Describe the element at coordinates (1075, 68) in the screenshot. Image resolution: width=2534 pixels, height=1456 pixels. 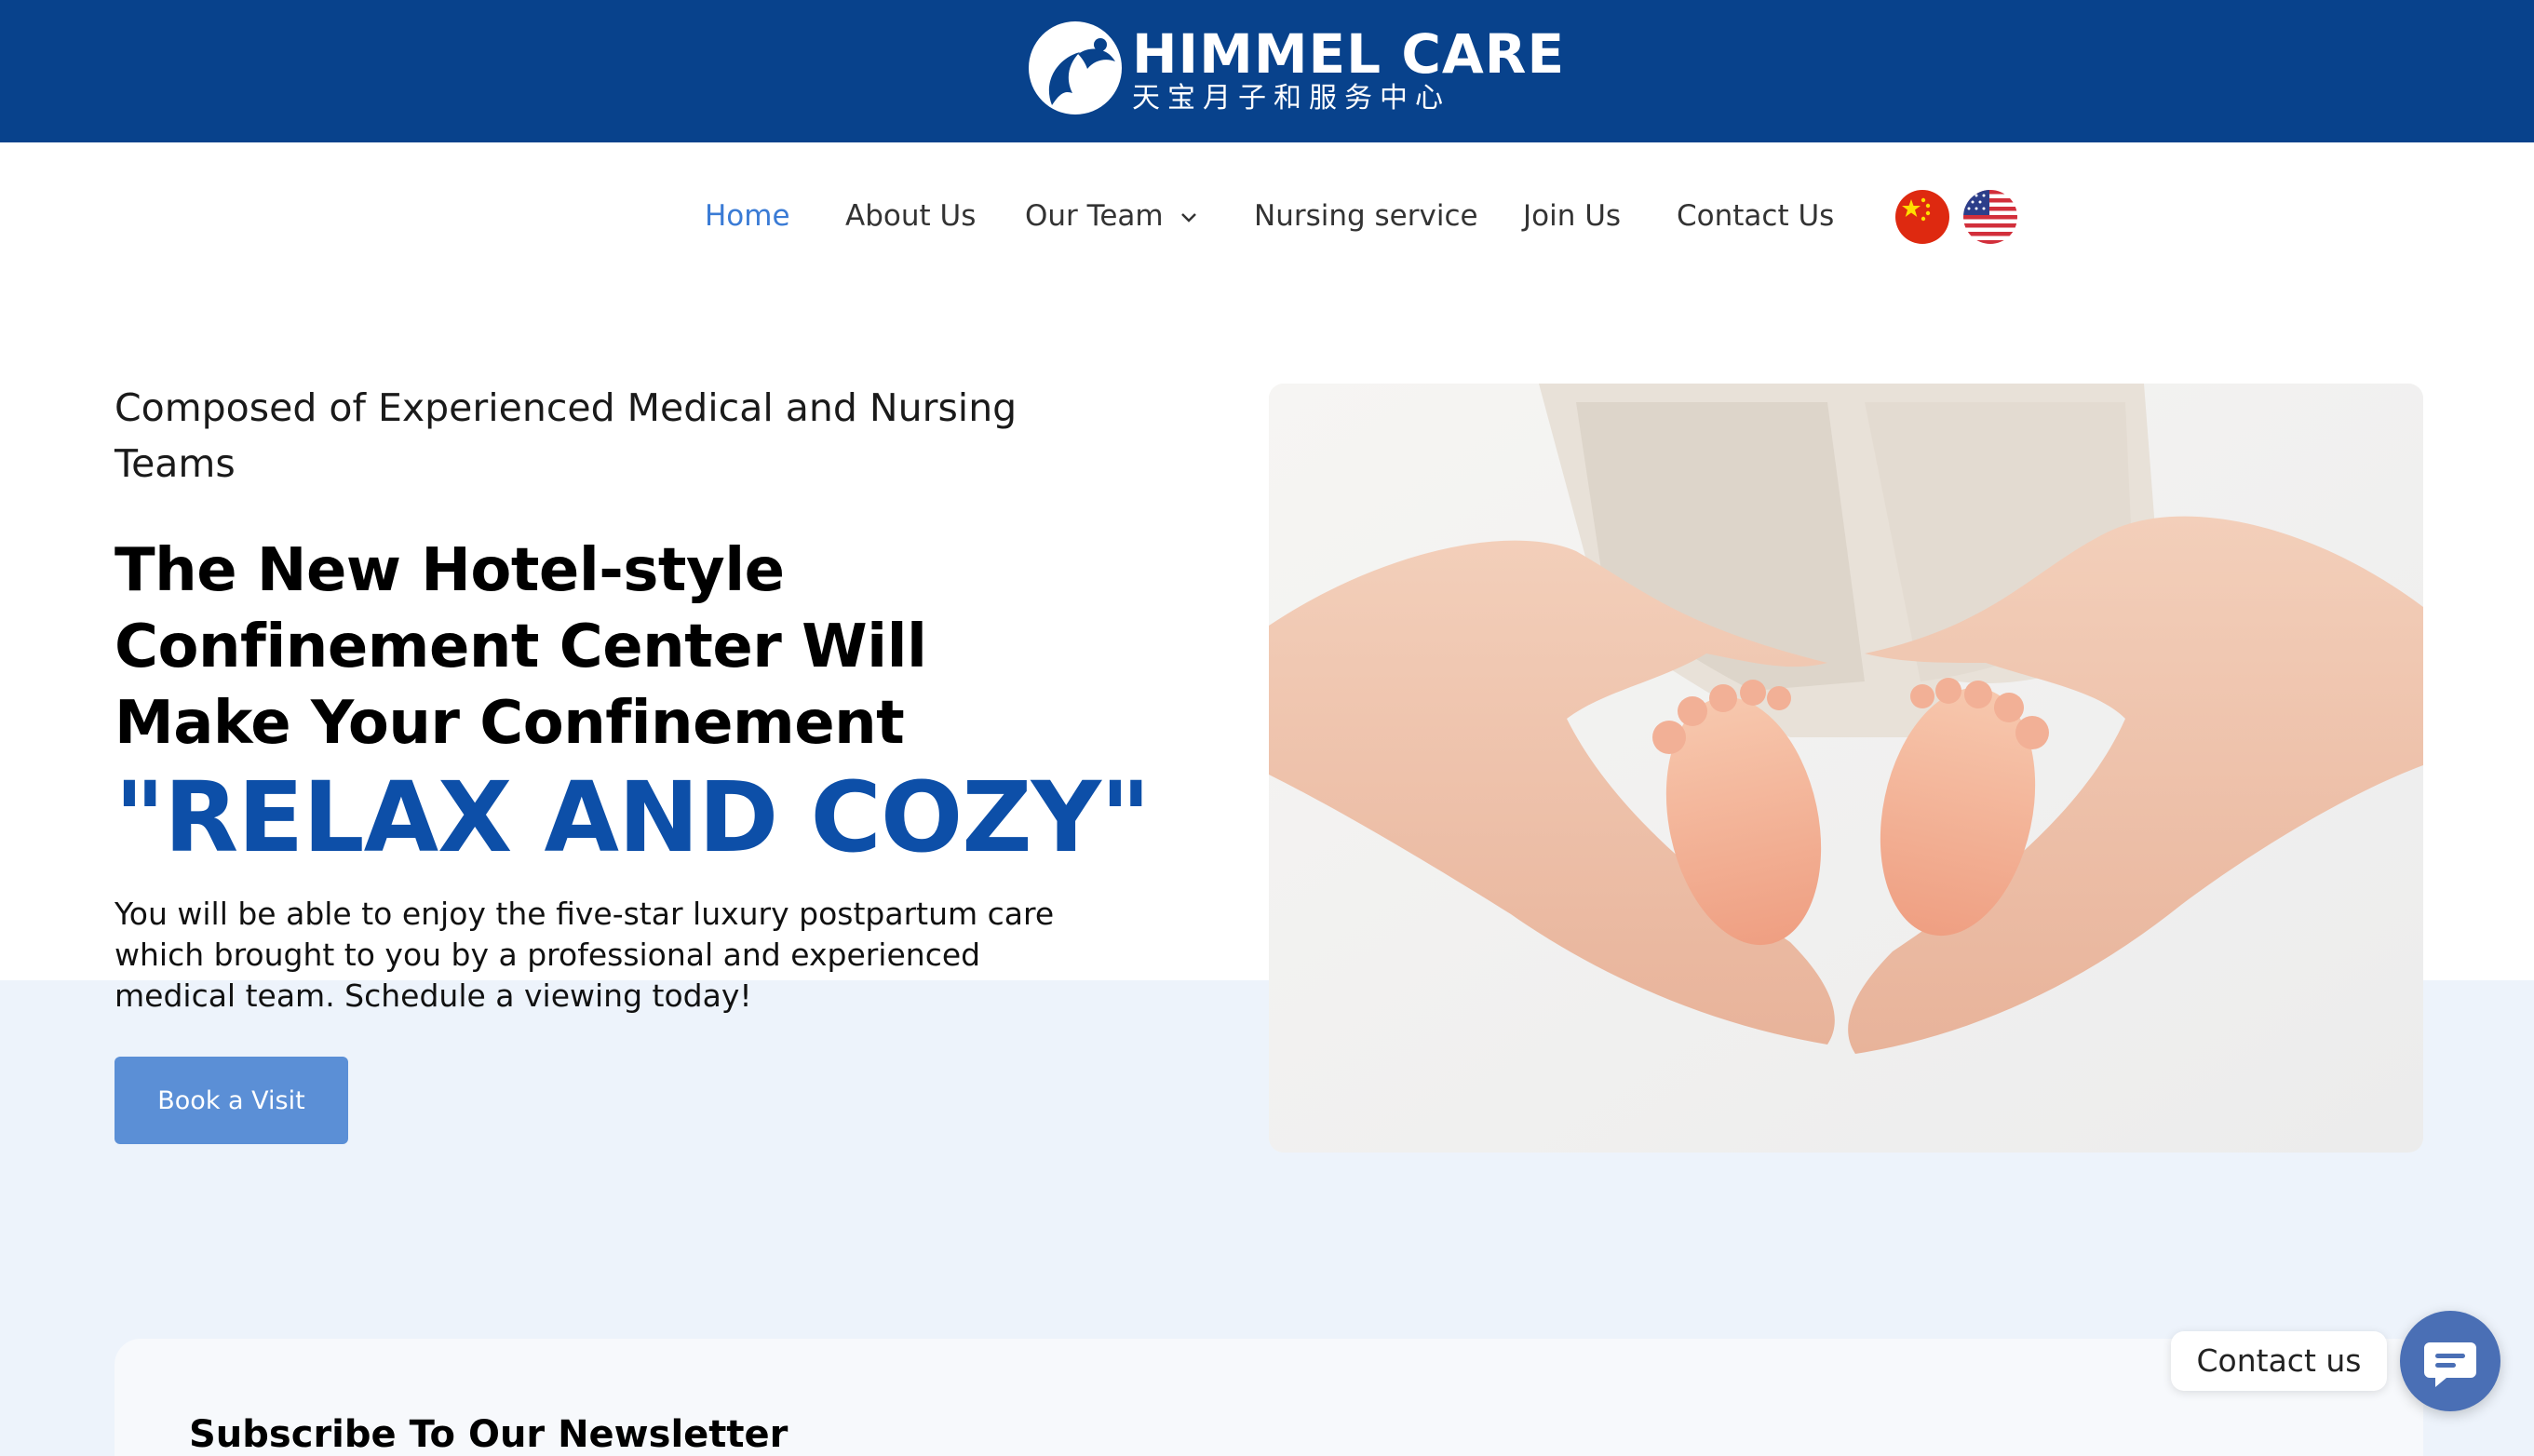
I see `logo-mark-icon` at that location.